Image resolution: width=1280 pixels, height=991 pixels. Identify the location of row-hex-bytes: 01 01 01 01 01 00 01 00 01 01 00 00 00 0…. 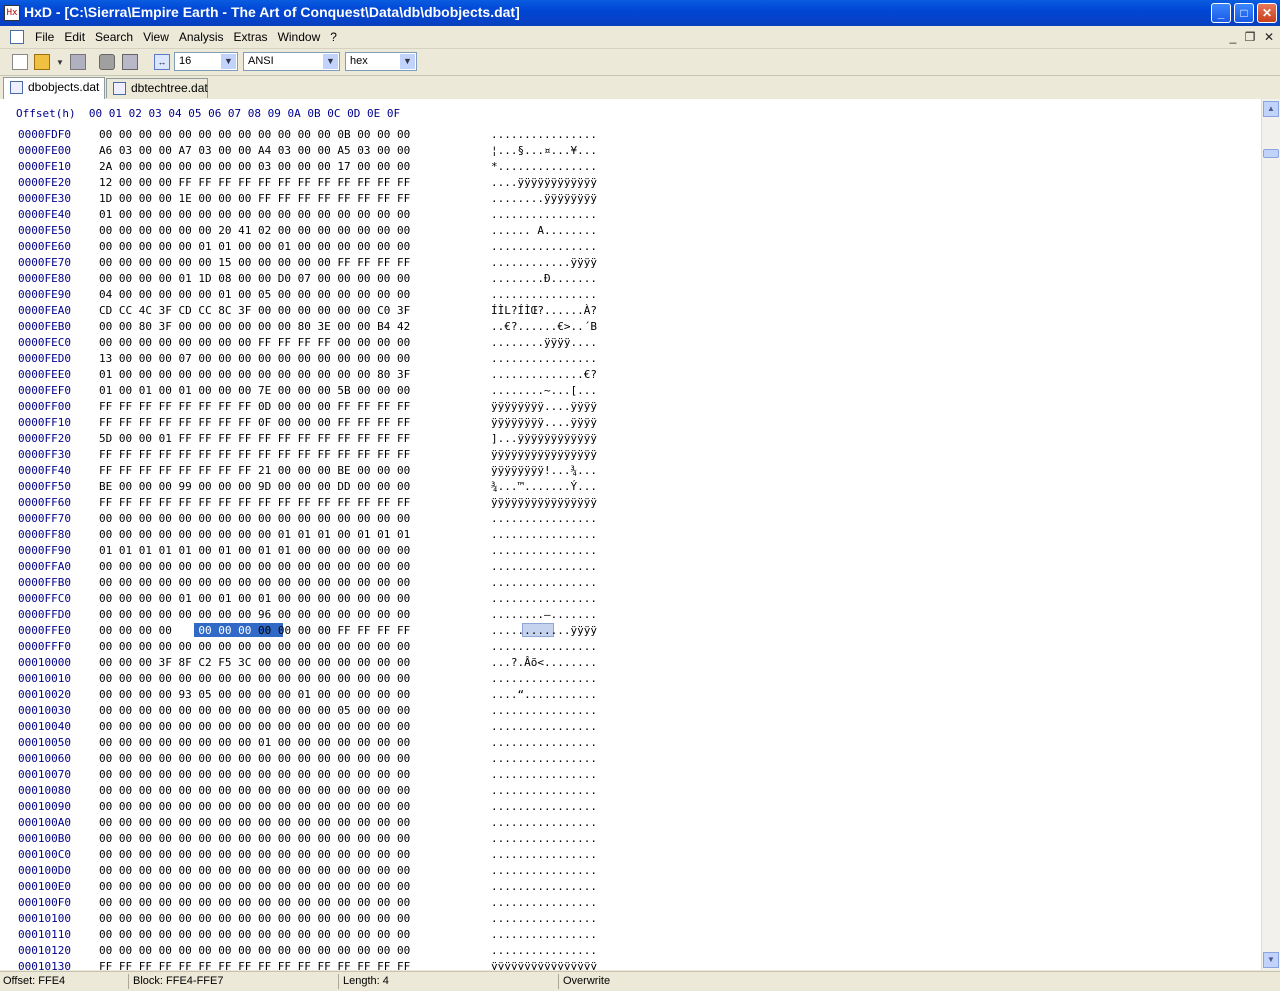
(254, 550).